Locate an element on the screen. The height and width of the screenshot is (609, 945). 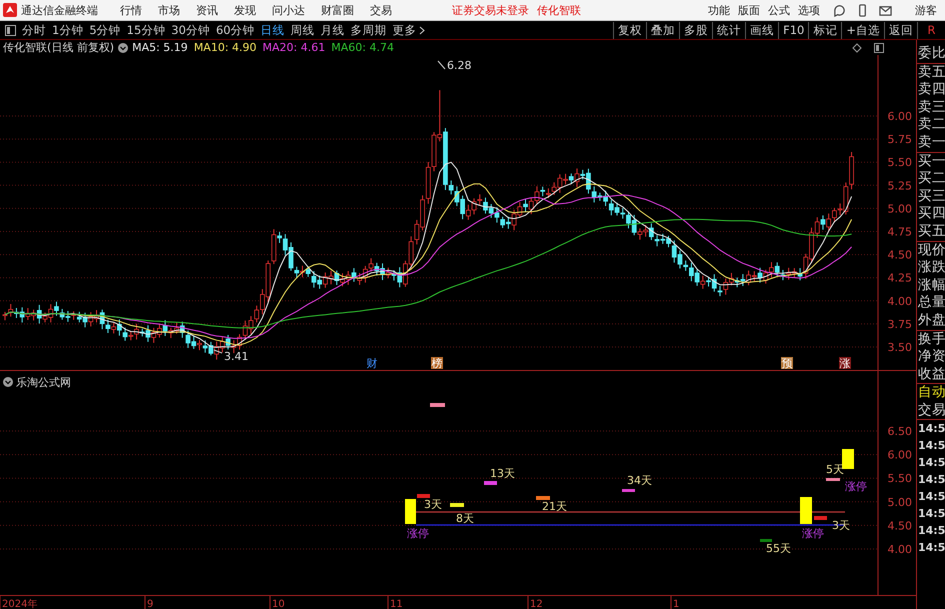
price-axis-label: 5.50 is located at coordinates (900, 163).